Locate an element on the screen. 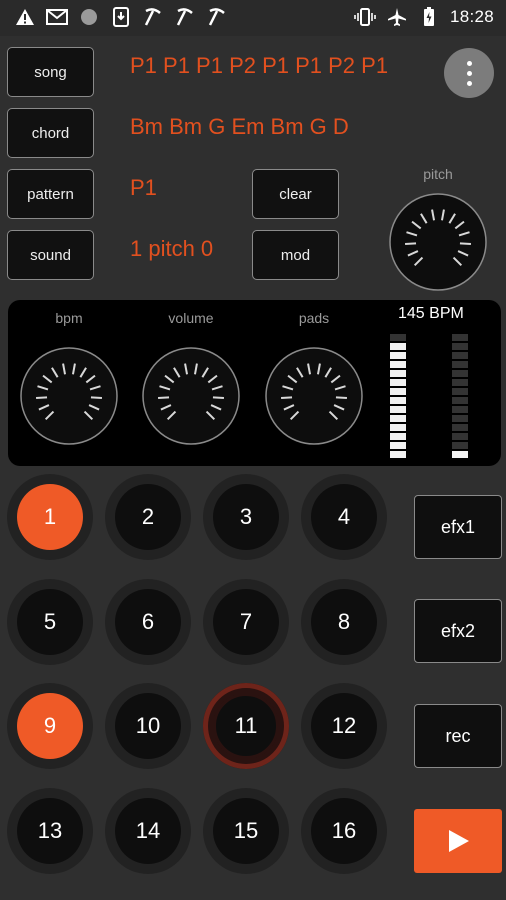  efx1-button: efx1 is located at coordinates (458, 527).